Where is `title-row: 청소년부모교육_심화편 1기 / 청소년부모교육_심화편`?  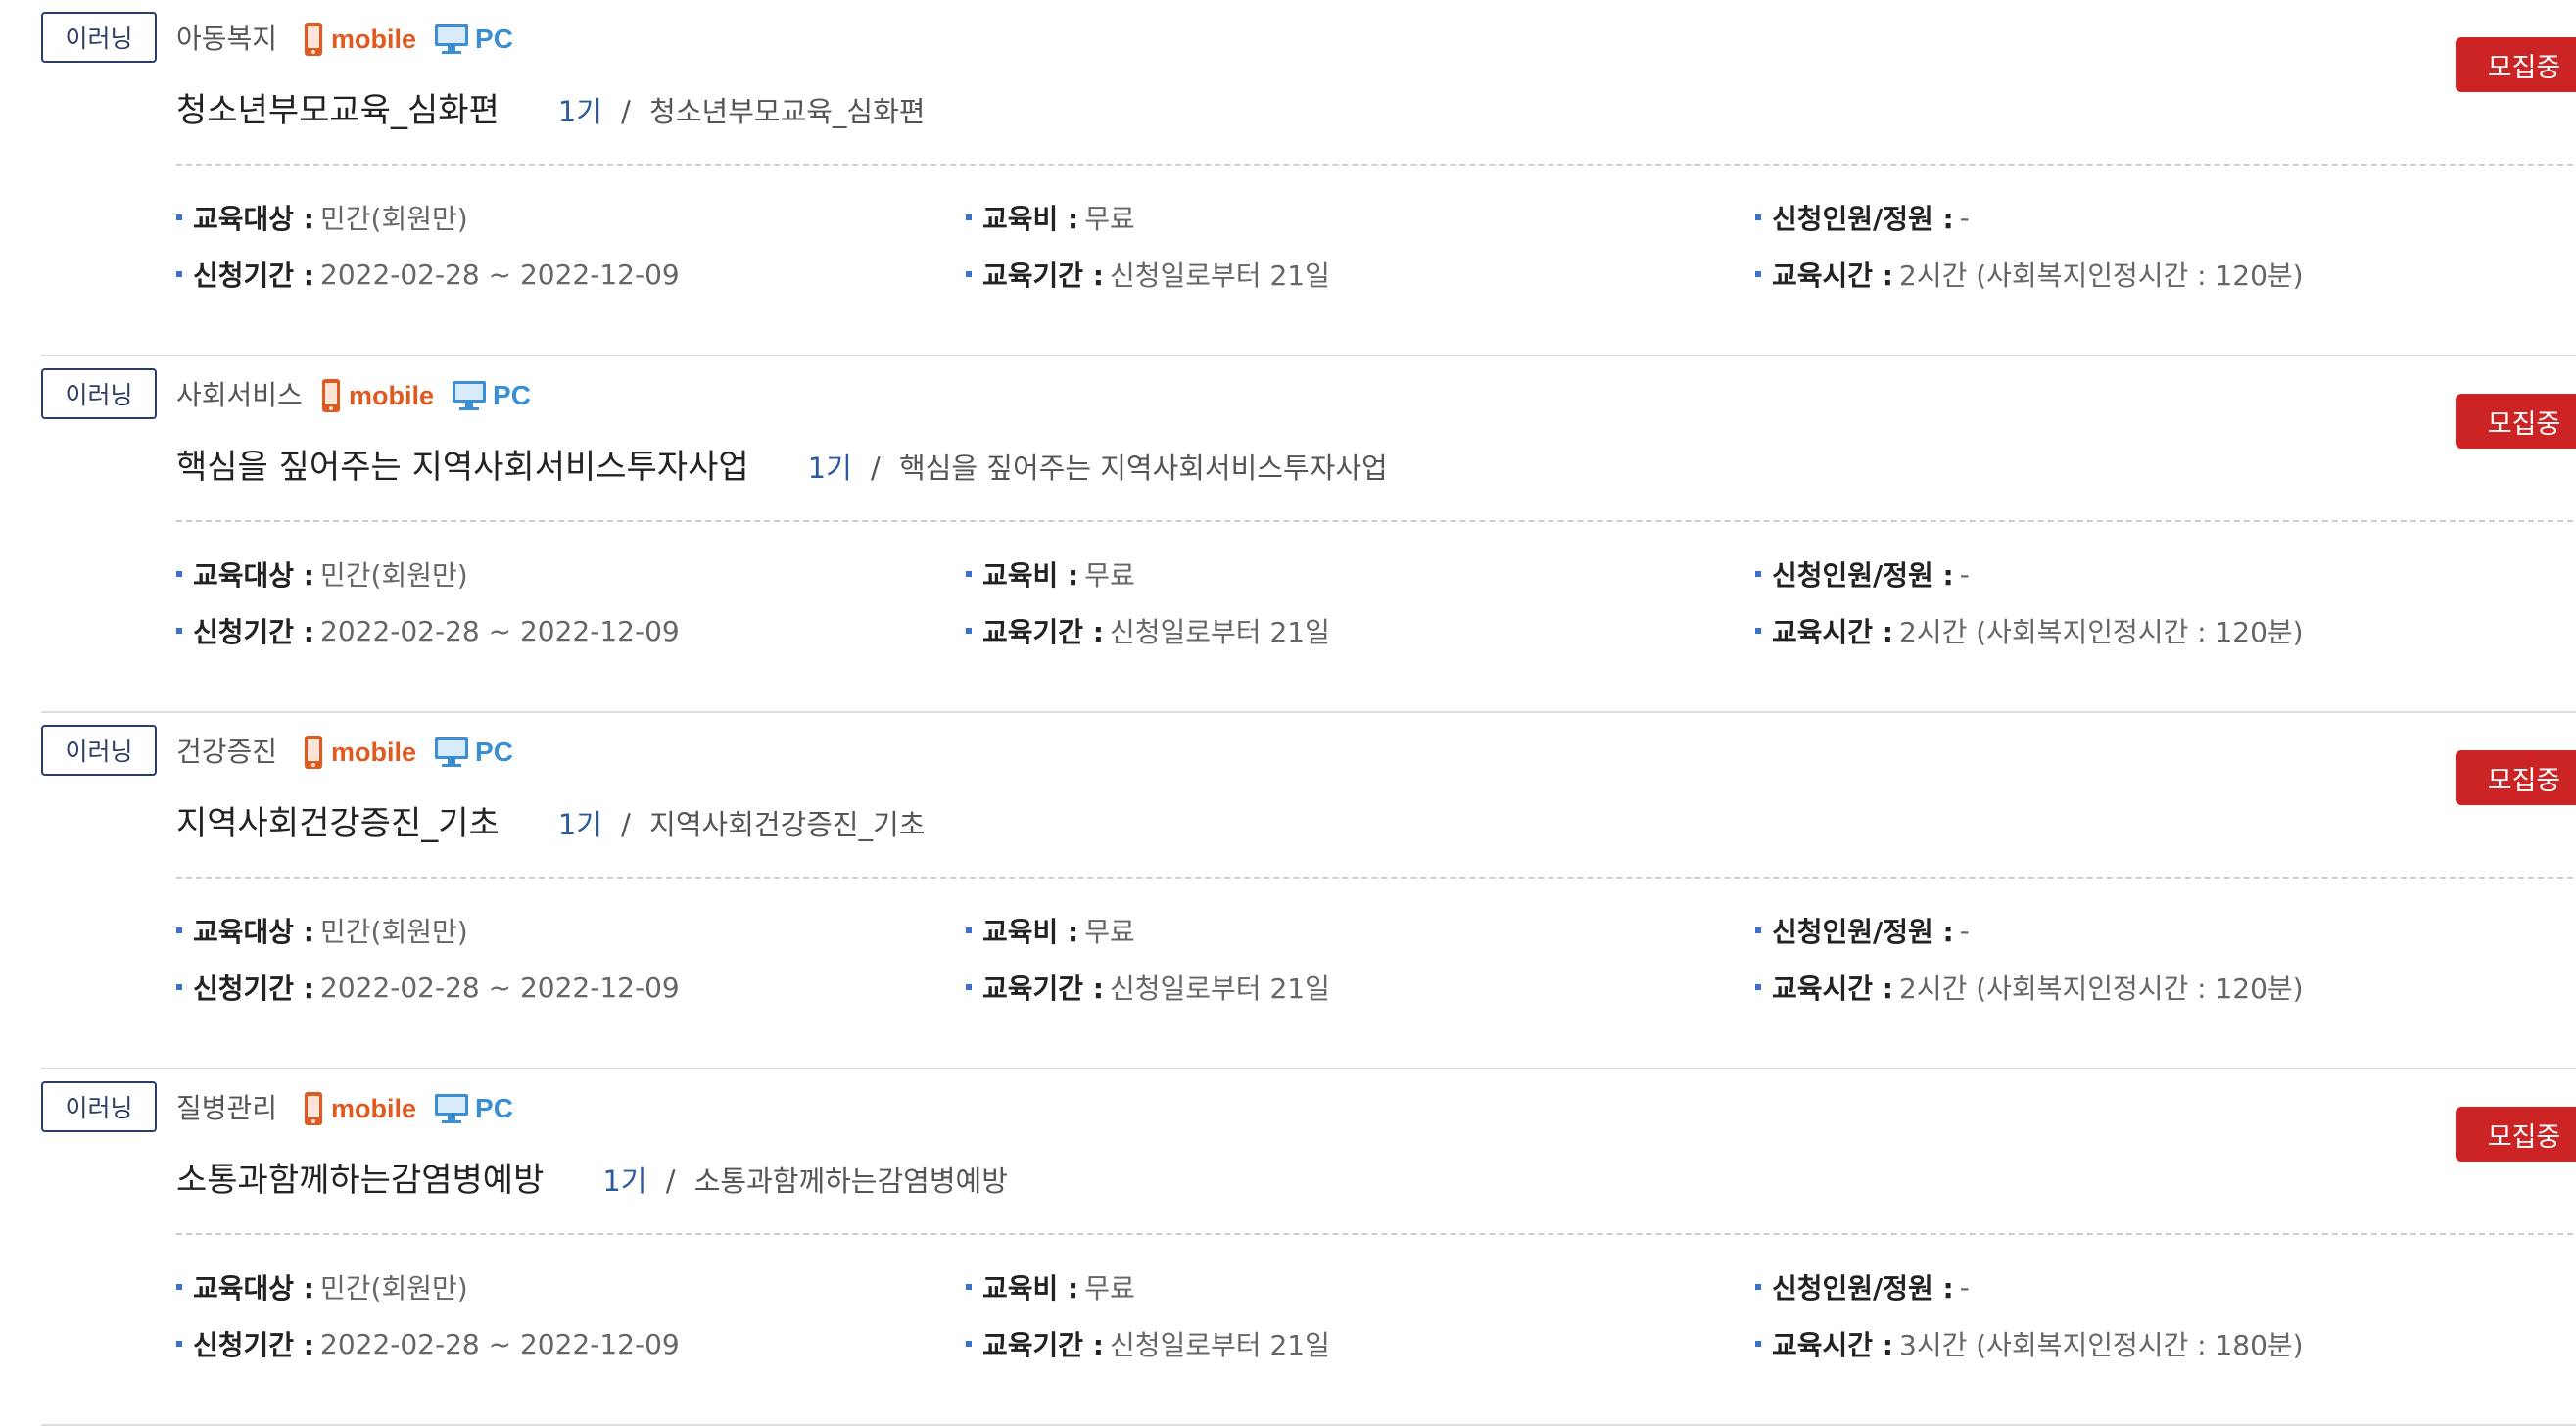 title-row: 청소년부모교육_심화편 1기 / 청소년부모교육_심화편 is located at coordinates (550, 107).